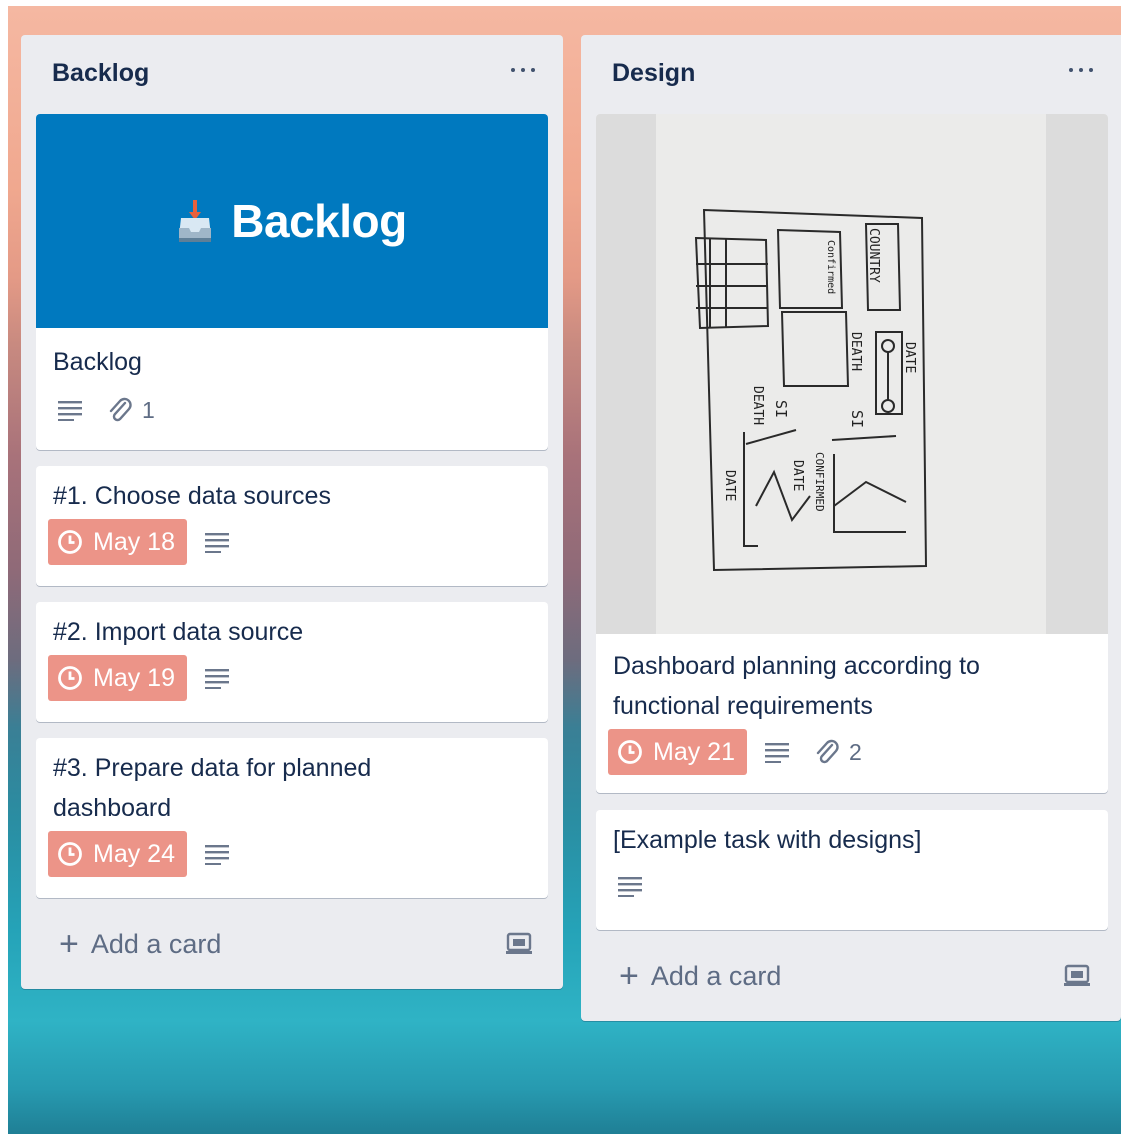 The image size is (1121, 1134). I want to click on due-date-label: May 24, so click(134, 853).